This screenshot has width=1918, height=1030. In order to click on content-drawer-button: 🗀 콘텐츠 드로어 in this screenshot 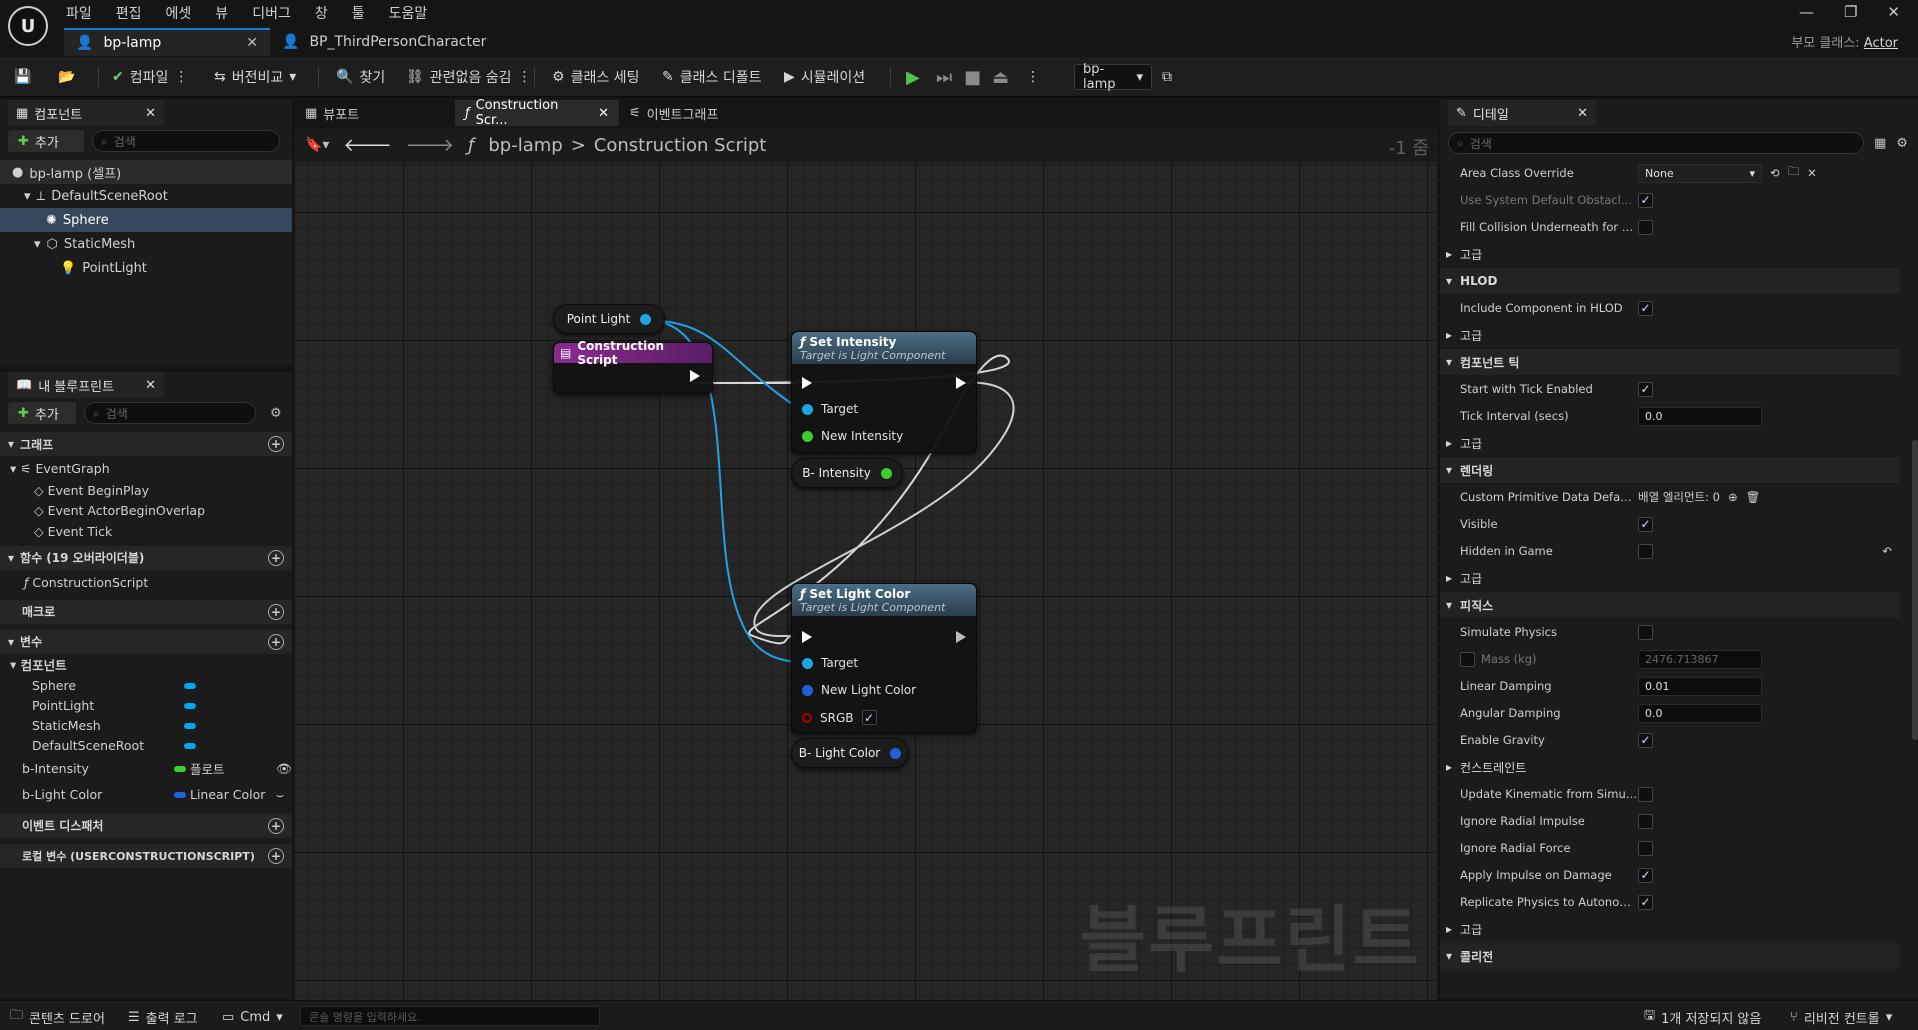, I will do `click(57, 1017)`.